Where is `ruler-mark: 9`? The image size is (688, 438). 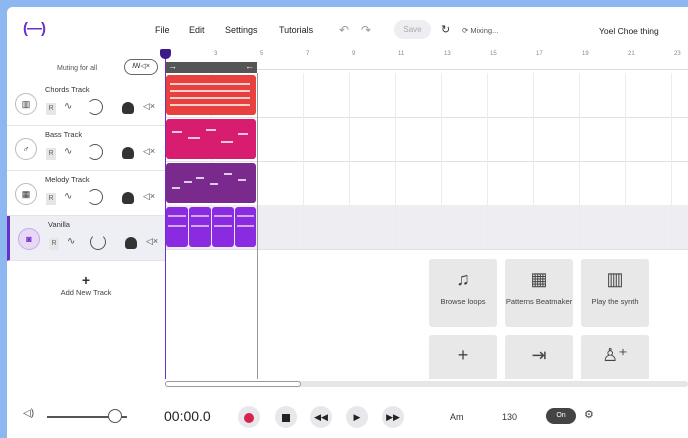 ruler-mark: 9 is located at coordinates (354, 54).